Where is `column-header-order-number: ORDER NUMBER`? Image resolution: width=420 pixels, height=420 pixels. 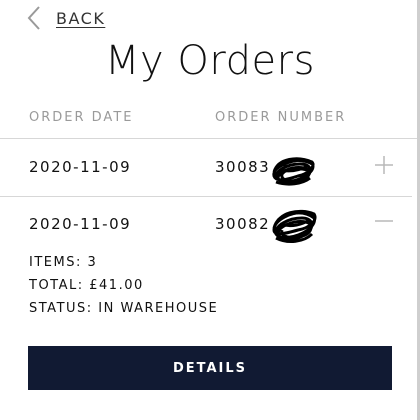
column-header-order-number: ORDER NUMBER is located at coordinates (281, 117).